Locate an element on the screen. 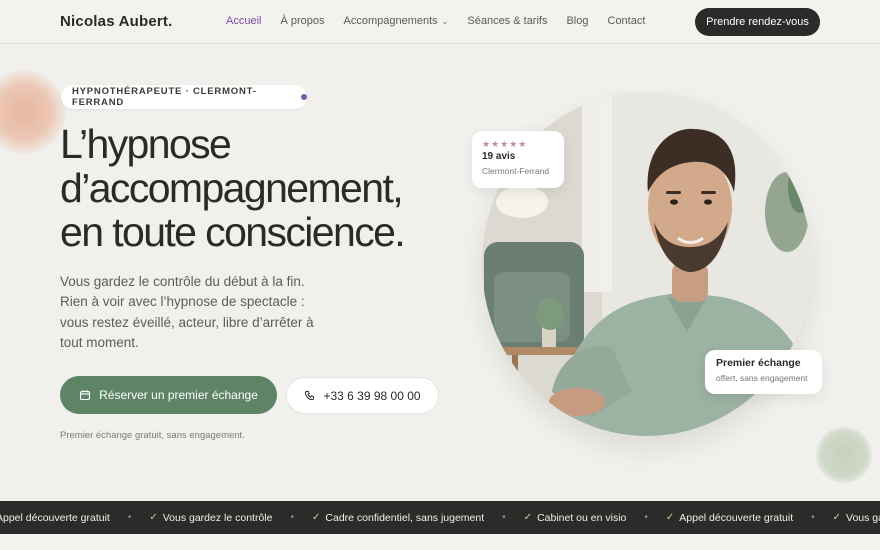  book-first-exchange-label: Réserver un premier échange is located at coordinates (178, 395).